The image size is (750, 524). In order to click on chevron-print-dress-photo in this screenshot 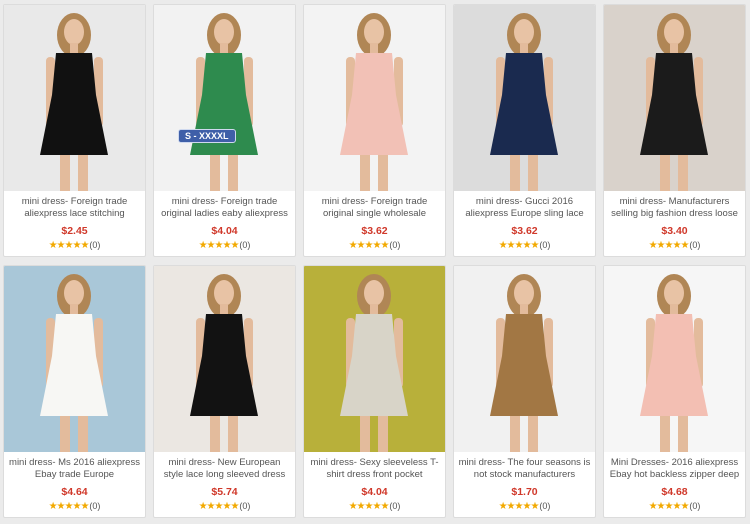, I will do `click(674, 102)`.